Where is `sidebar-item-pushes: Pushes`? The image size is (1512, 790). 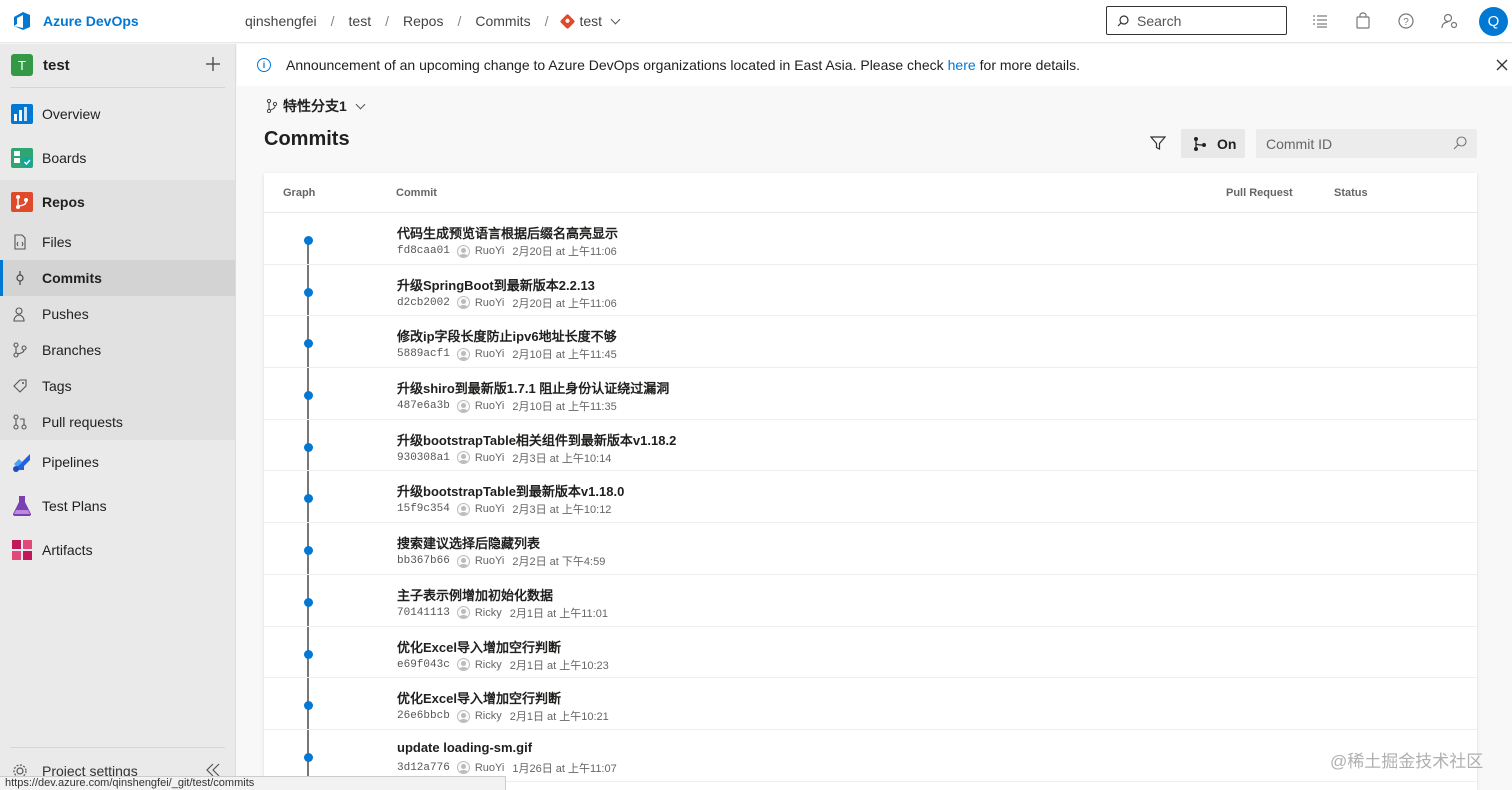
sidebar-item-pushes: Pushes is located at coordinates (117, 314).